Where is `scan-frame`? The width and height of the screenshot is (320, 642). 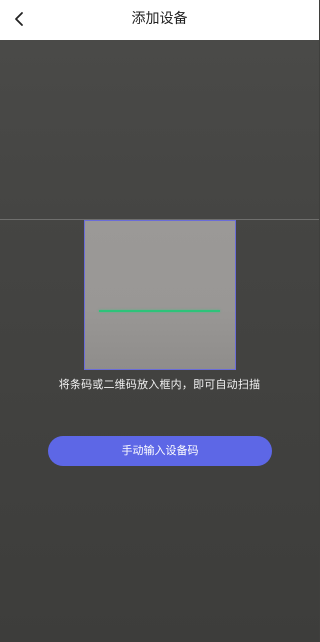
scan-frame is located at coordinates (160, 295).